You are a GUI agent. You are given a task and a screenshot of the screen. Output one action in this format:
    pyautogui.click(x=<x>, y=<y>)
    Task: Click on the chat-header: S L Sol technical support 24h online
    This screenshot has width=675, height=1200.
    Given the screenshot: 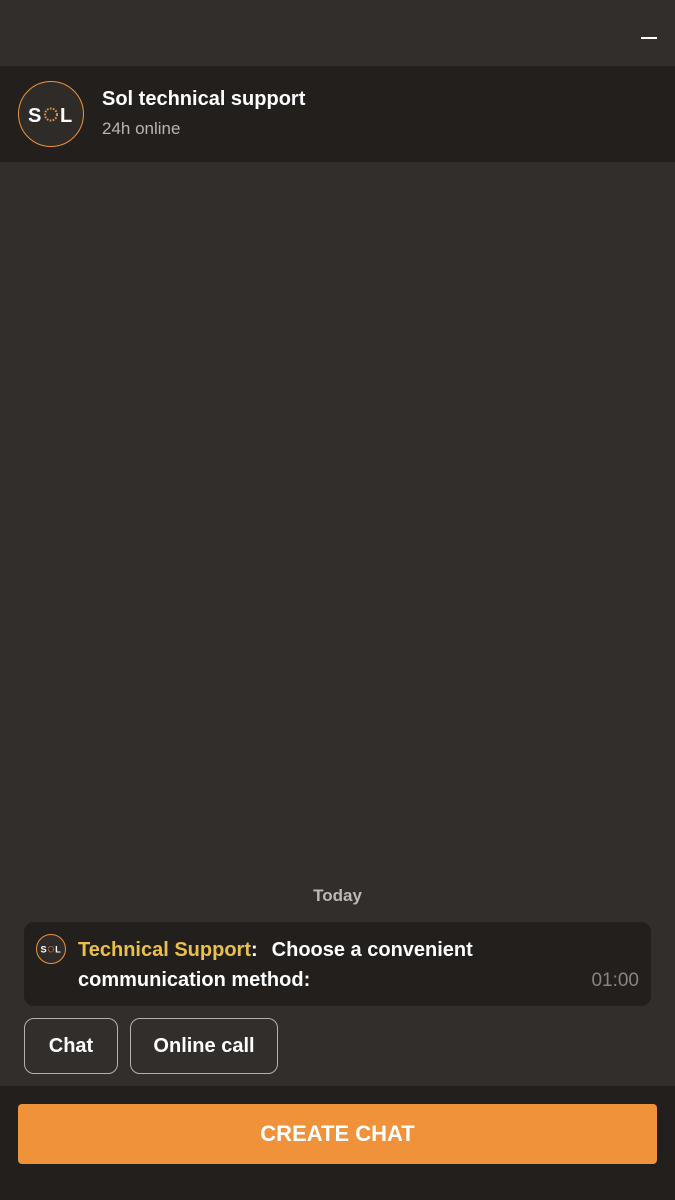 What is the action you would take?
    pyautogui.click(x=337, y=114)
    